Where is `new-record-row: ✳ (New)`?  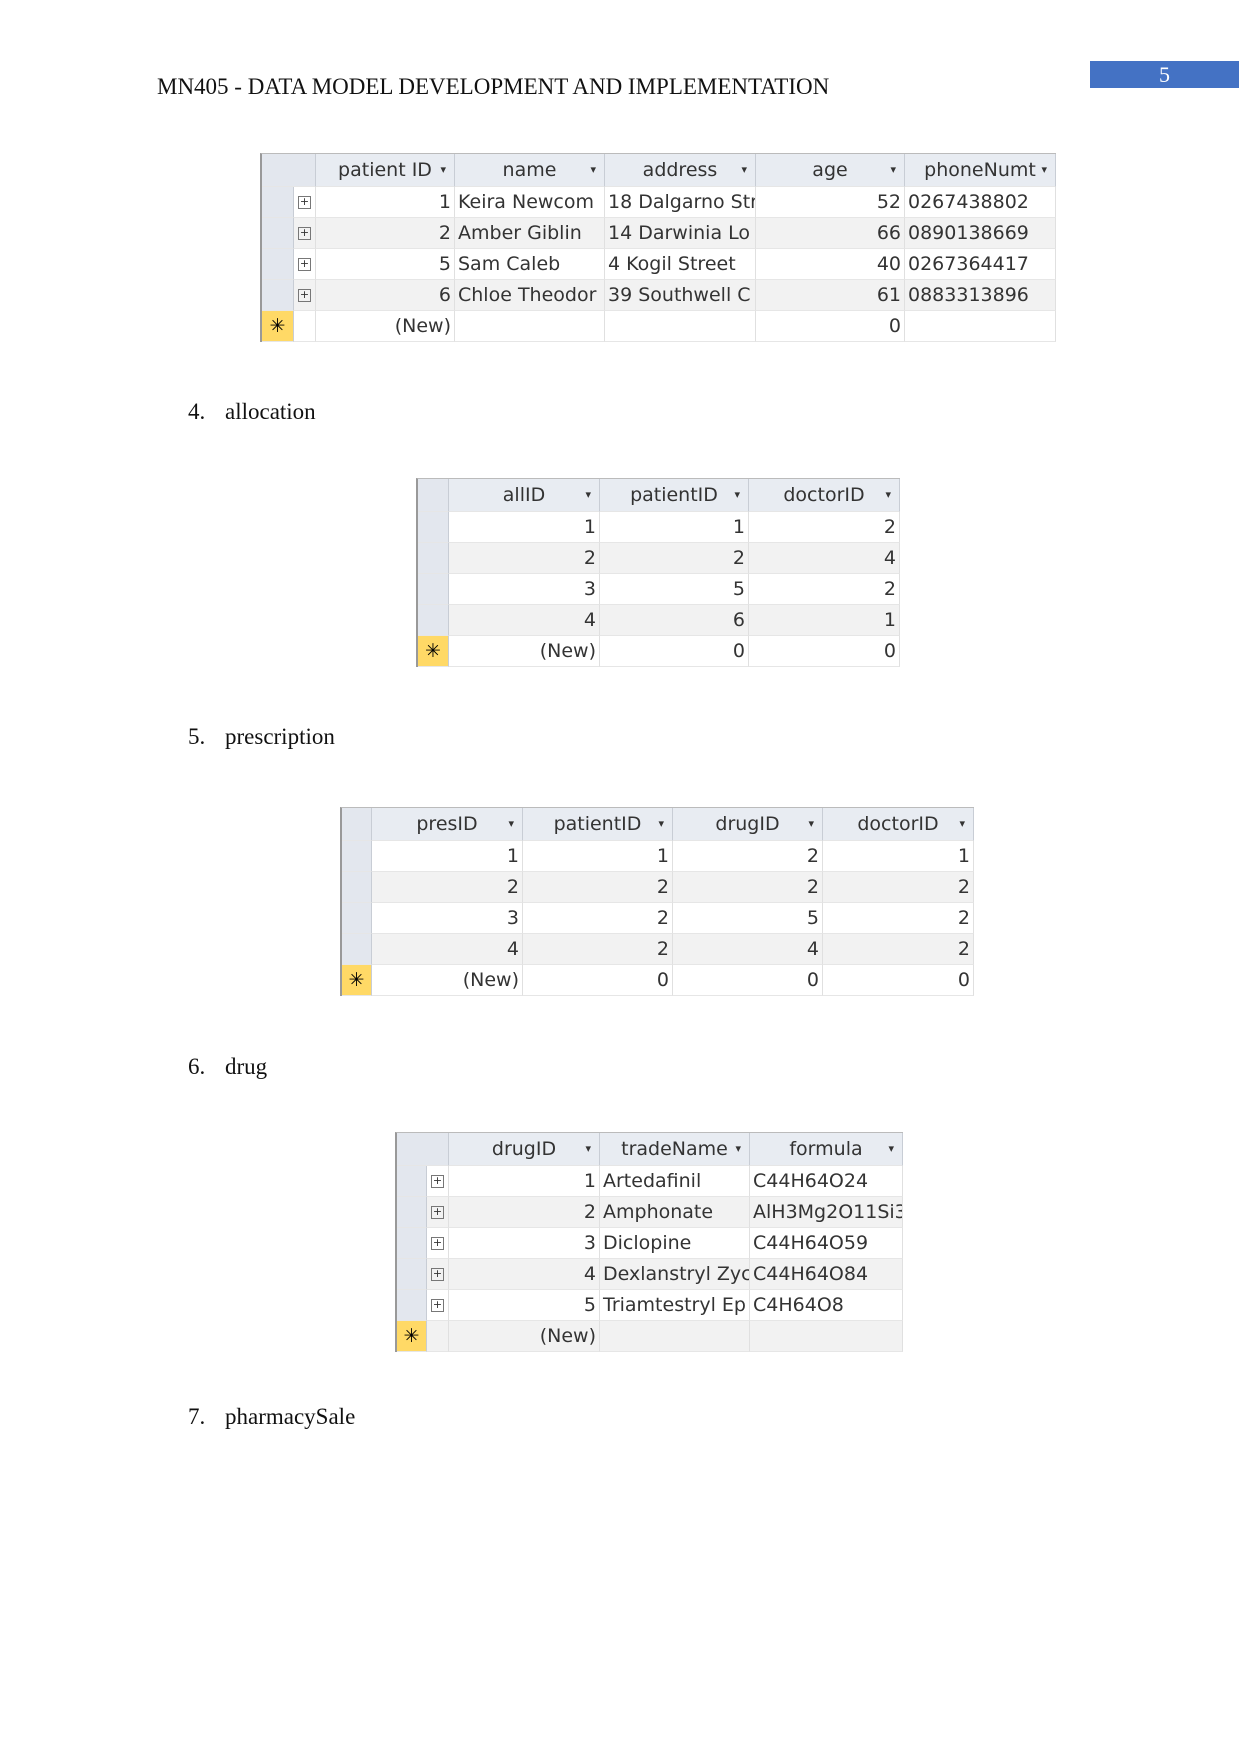 new-record-row: ✳ (New) is located at coordinates (650, 1336).